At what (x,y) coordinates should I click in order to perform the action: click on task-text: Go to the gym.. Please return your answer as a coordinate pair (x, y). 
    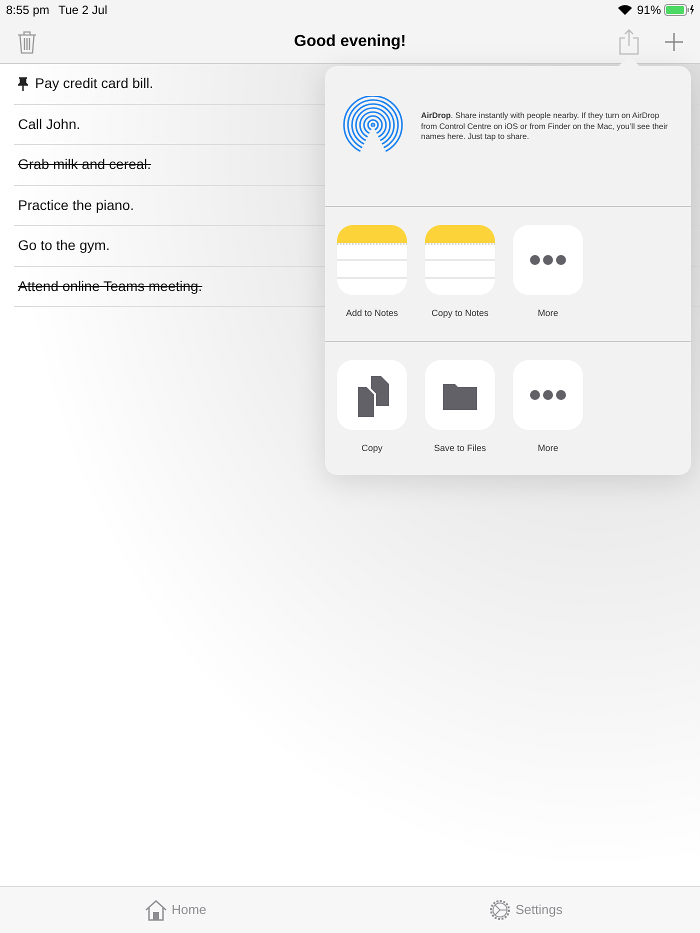
    Looking at the image, I should click on (64, 245).